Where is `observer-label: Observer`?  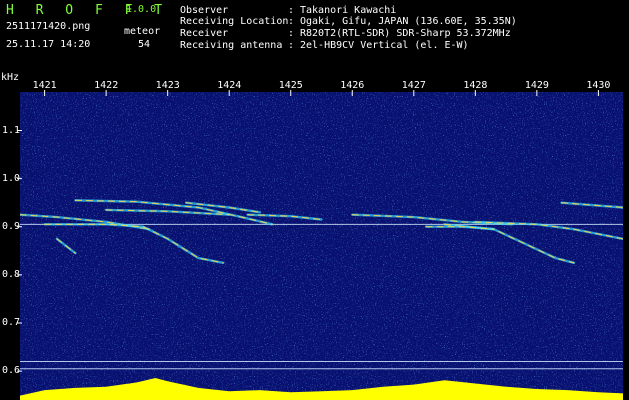 observer-label: Observer is located at coordinates (204, 10).